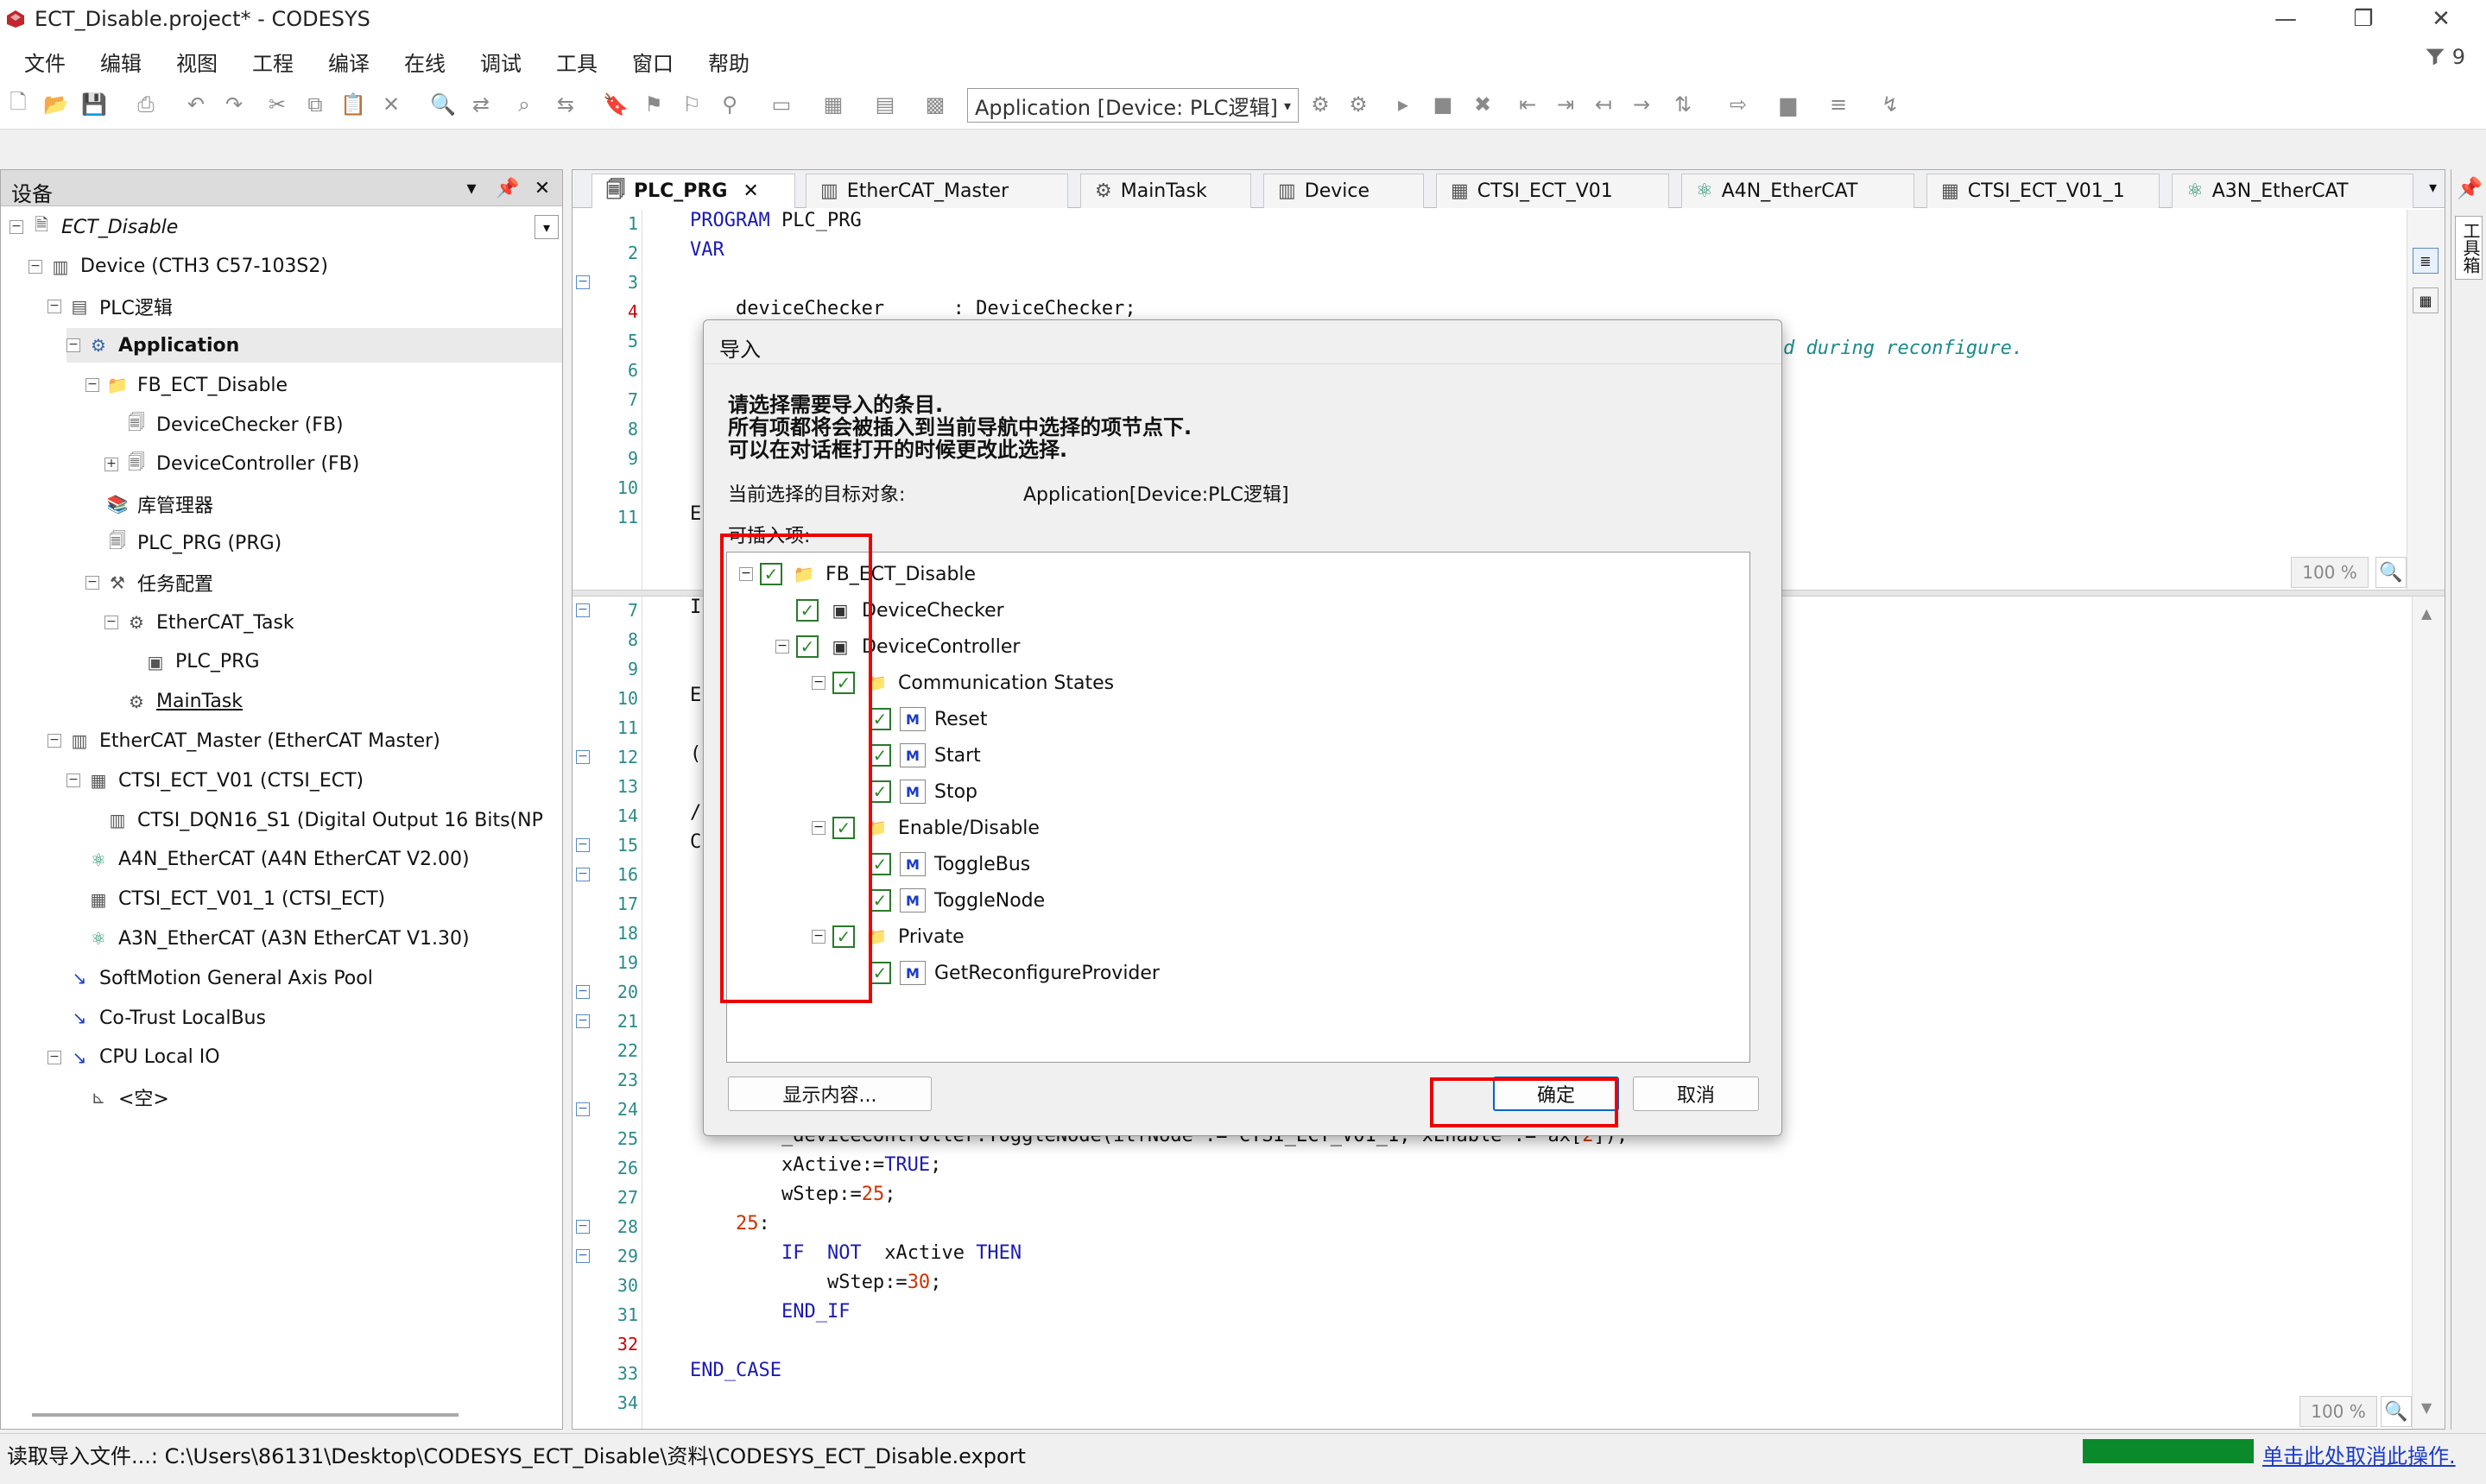 This screenshot has height=1484, width=2486. Describe the element at coordinates (304, 740) in the screenshot. I see `device-tree-node: − ▥ EtherCAT_Master (EtherCAT Master)` at that location.